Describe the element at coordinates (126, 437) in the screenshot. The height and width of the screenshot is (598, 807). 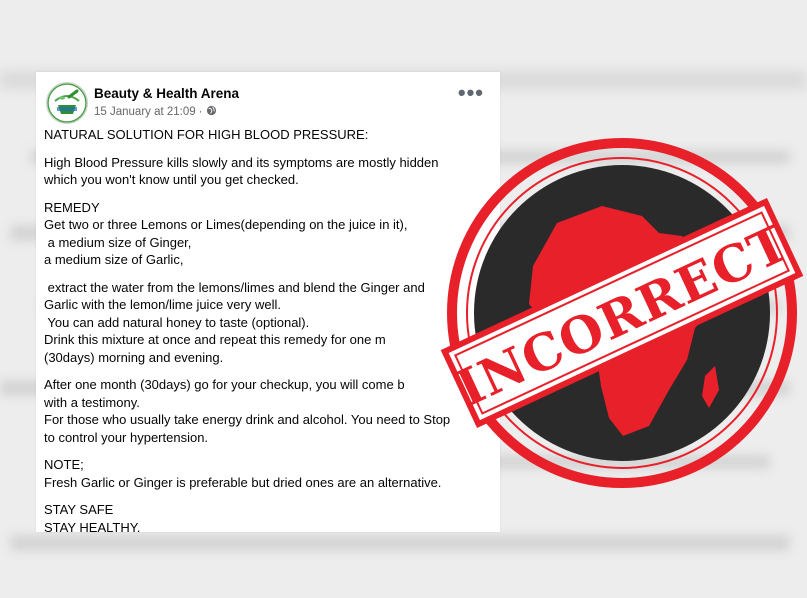
I see `text-line: to control your hypertension.` at that location.